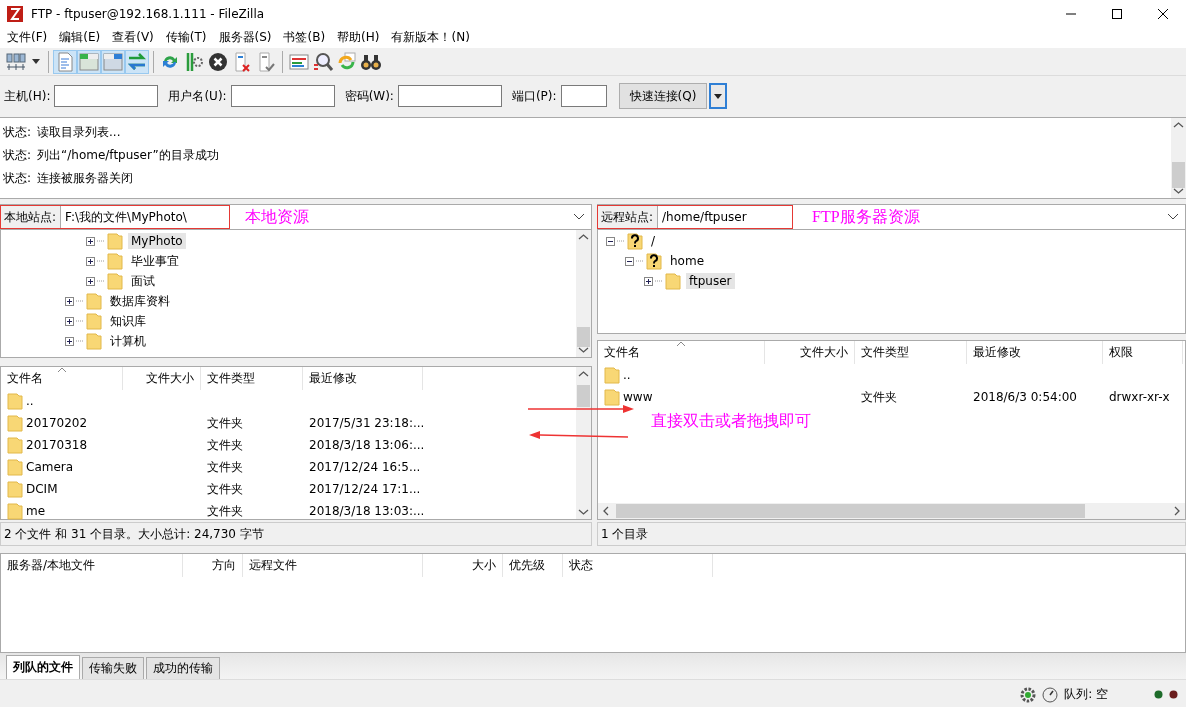  Describe the element at coordinates (43, 667) in the screenshot. I see `tab: 列队的文件` at that location.